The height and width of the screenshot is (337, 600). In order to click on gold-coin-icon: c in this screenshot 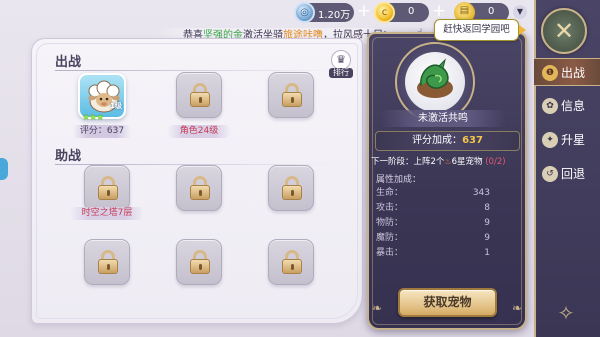, I will do `click(384, 12)`.